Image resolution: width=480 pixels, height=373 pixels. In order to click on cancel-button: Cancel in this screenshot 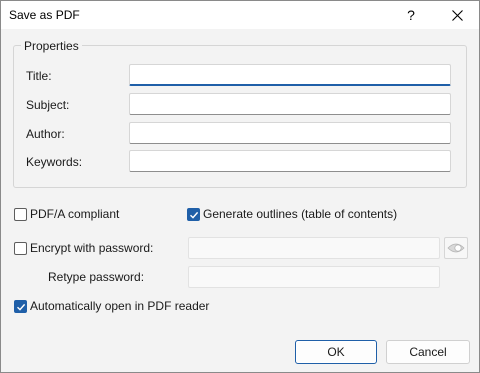, I will do `click(428, 352)`.